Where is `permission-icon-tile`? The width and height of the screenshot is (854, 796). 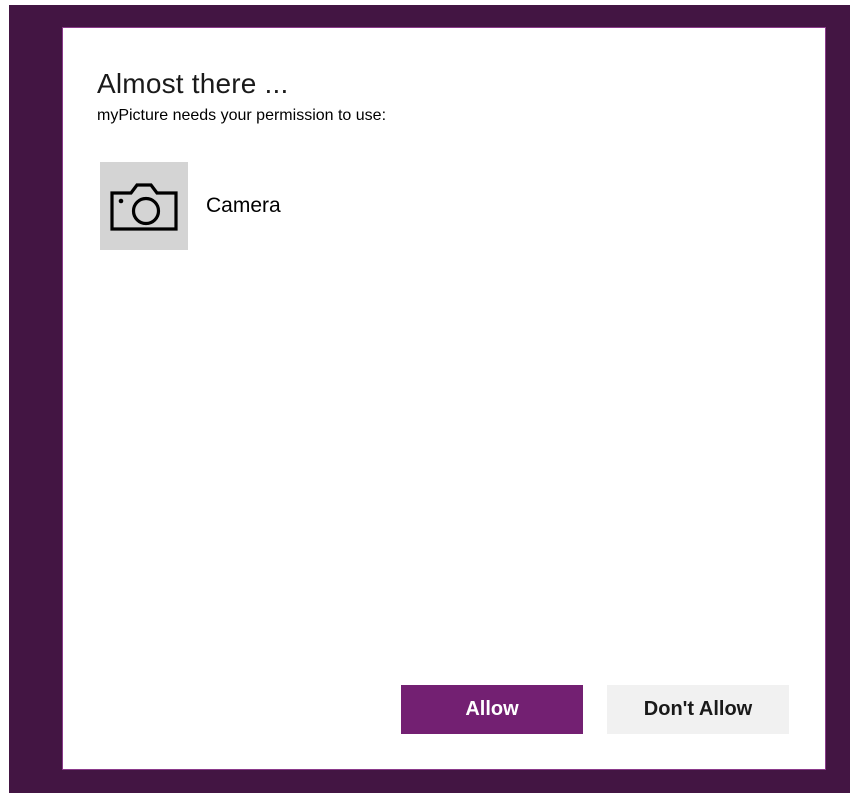 permission-icon-tile is located at coordinates (144, 206).